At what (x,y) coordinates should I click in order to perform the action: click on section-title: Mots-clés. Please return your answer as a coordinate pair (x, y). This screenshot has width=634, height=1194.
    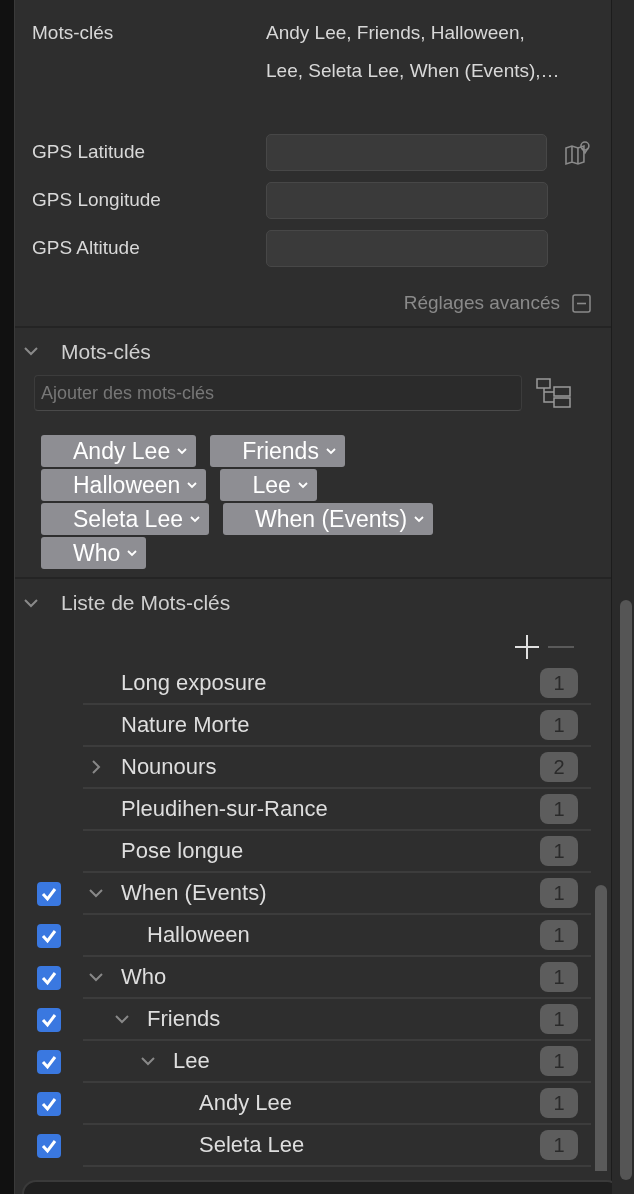
    Looking at the image, I should click on (106, 351).